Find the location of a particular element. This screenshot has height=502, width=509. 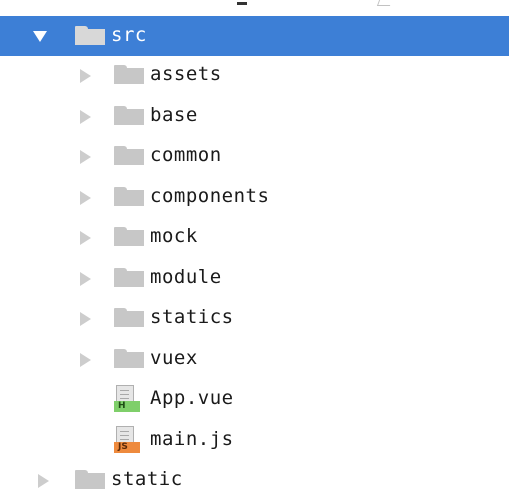

tree-item-src: src is located at coordinates (254, 36).